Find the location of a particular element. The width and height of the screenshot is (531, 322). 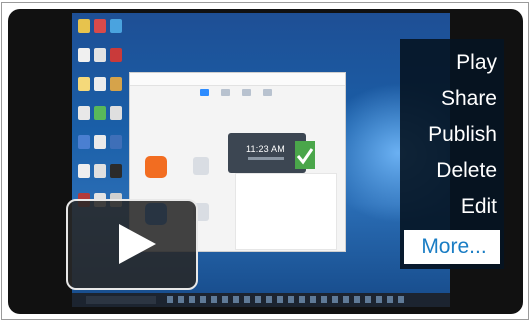

menu-item-play: Play is located at coordinates (476, 63).